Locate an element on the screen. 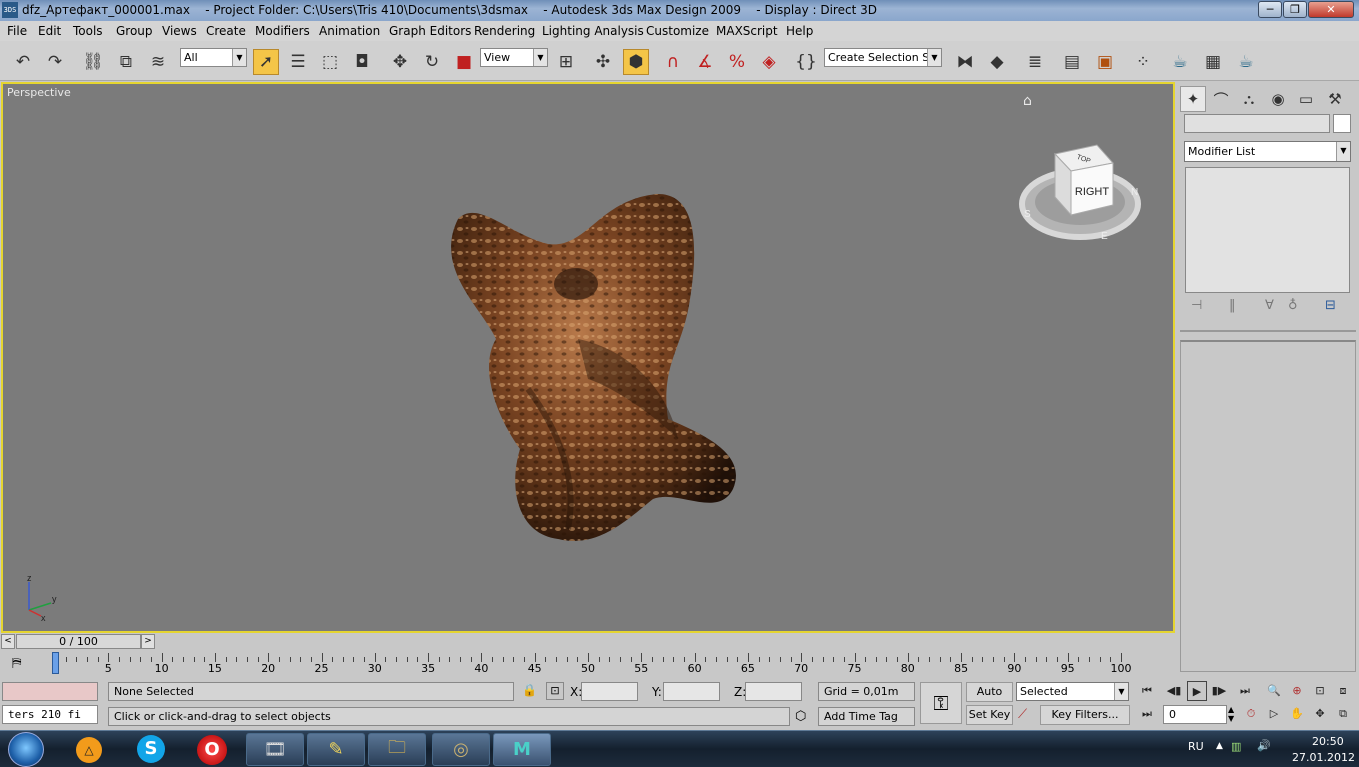 The width and height of the screenshot is (1359, 767). quick-render-icon: ☕ is located at coordinates (1246, 62).